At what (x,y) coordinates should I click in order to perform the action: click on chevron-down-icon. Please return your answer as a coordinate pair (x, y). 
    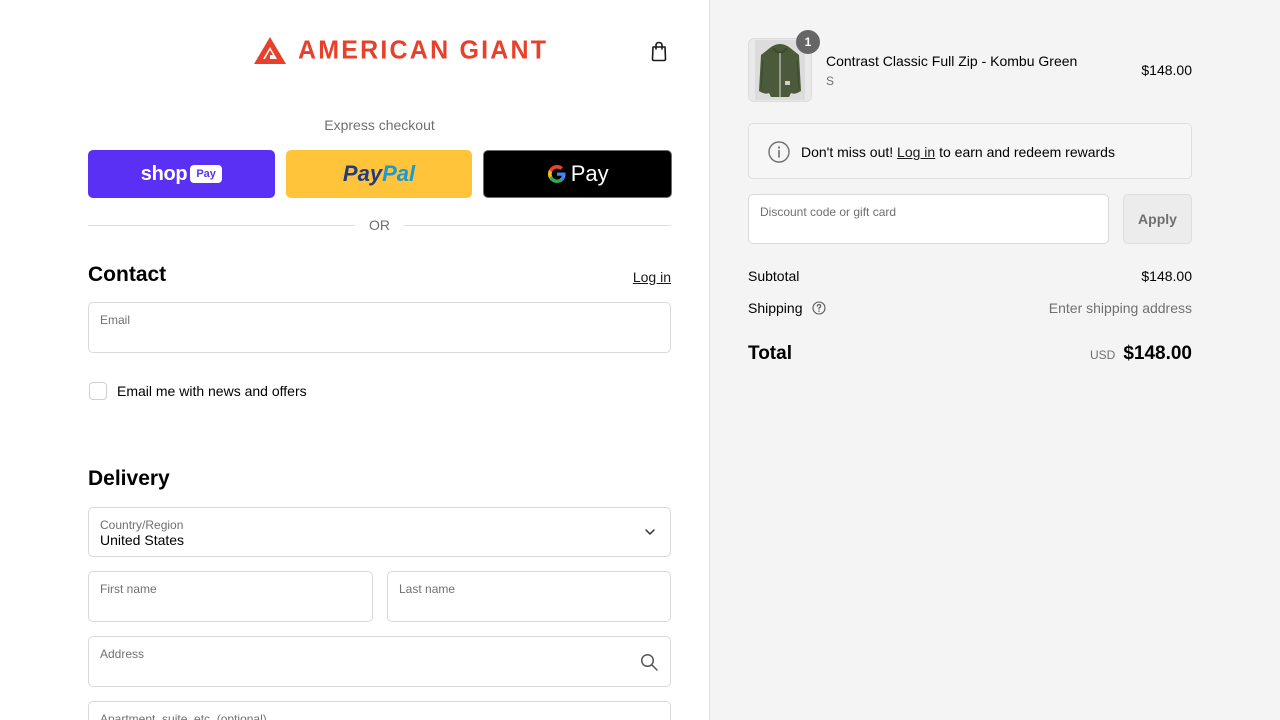
    Looking at the image, I should click on (650, 532).